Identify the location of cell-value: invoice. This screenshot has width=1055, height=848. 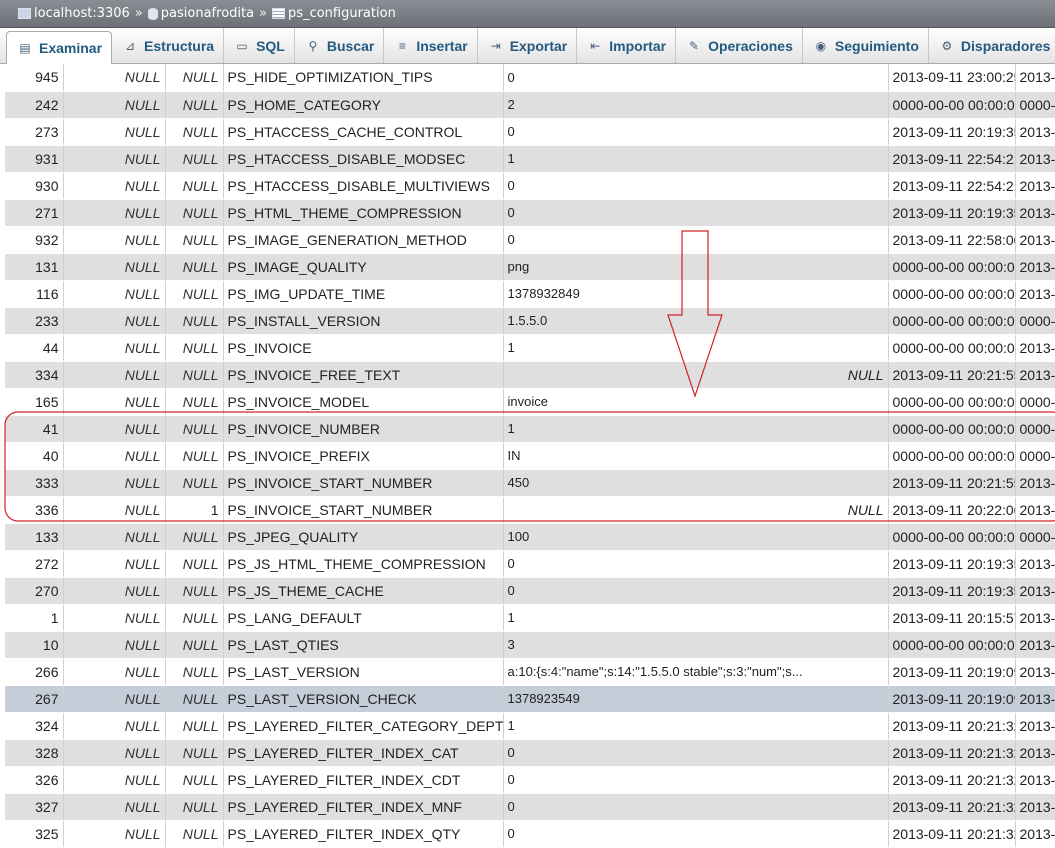
(696, 402).